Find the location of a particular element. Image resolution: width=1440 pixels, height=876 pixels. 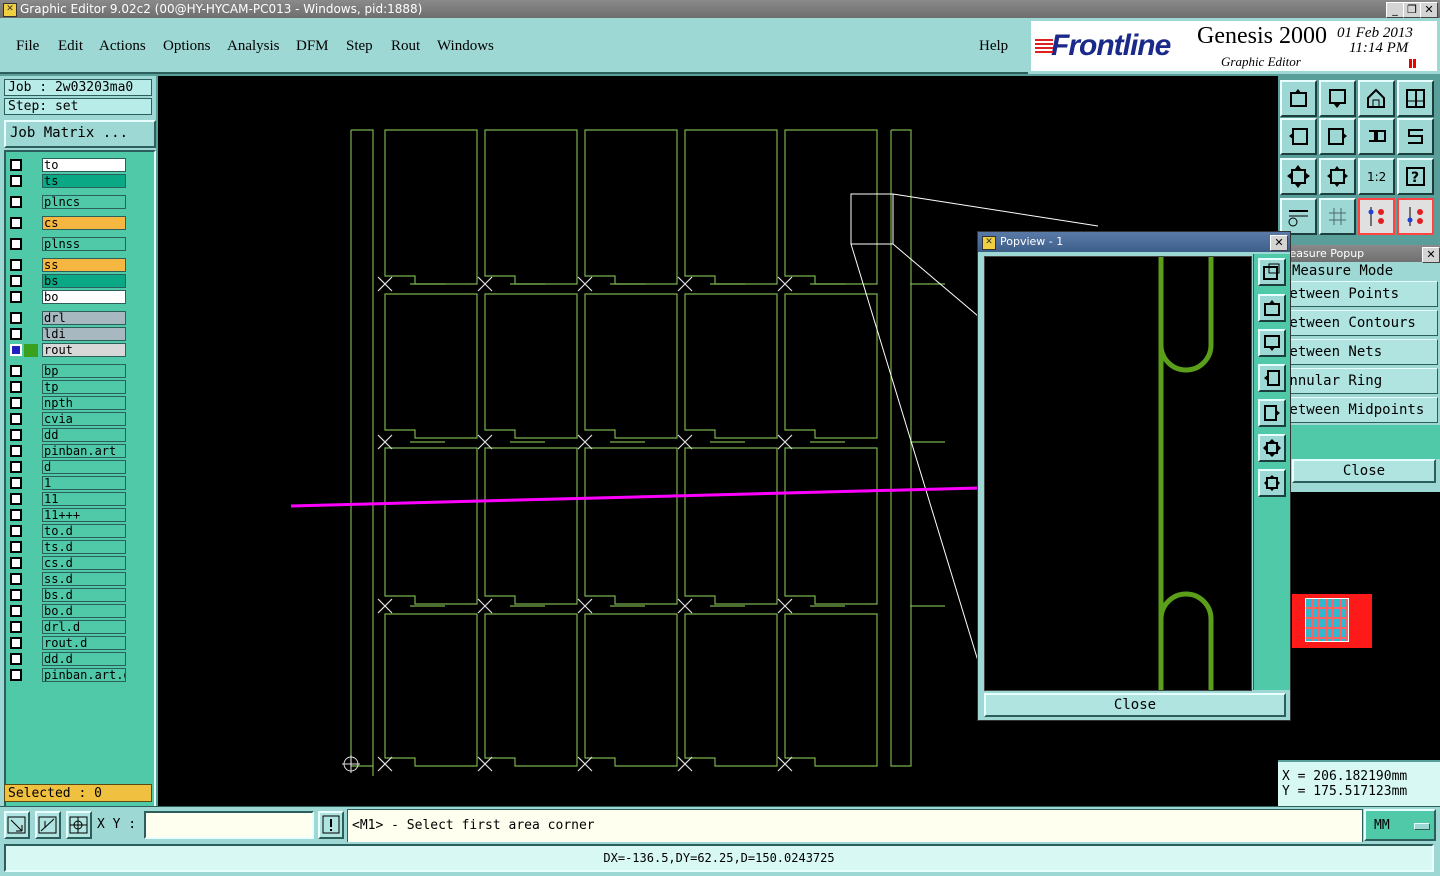

layer-name: pinban.art.d is located at coordinates (84, 675).